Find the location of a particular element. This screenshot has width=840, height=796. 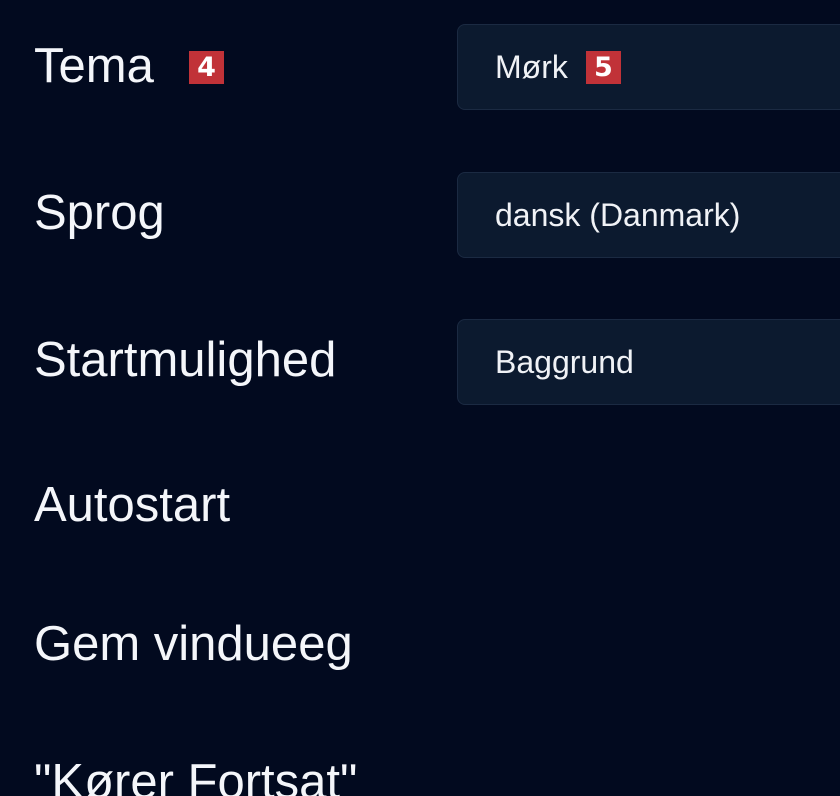

theme-label-text: Tema is located at coordinates (94, 66).